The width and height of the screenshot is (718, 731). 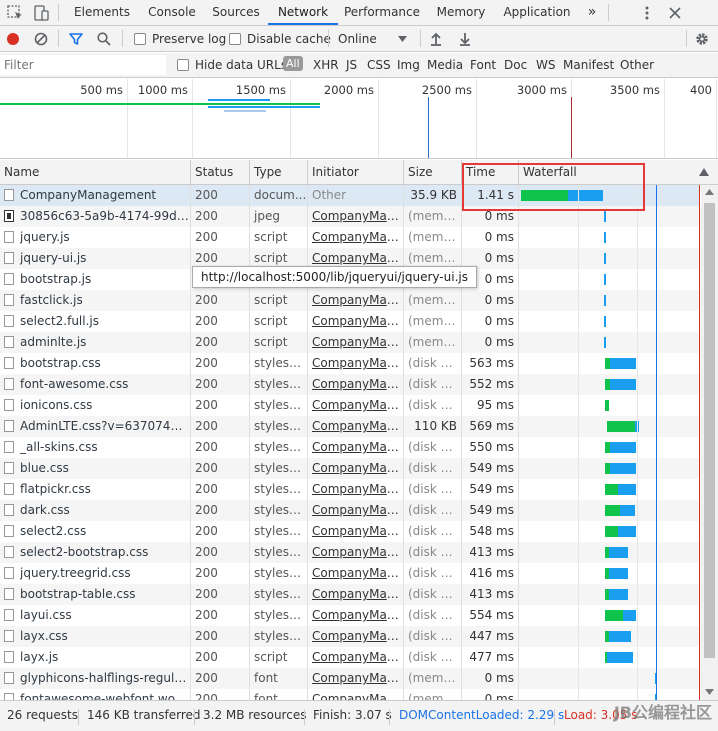 I want to click on throttle-select: Online, so click(x=357, y=39).